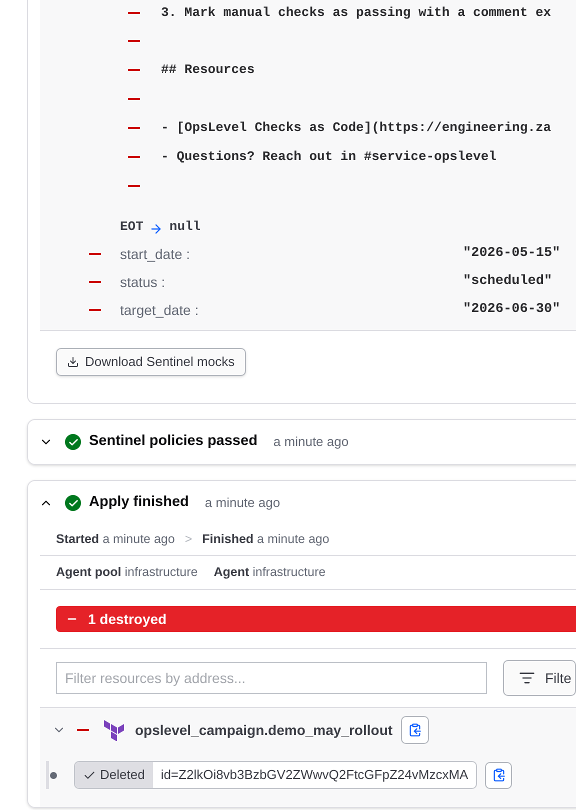  I want to click on agent-pool-text: Agent pool infrastructure, so click(127, 573).